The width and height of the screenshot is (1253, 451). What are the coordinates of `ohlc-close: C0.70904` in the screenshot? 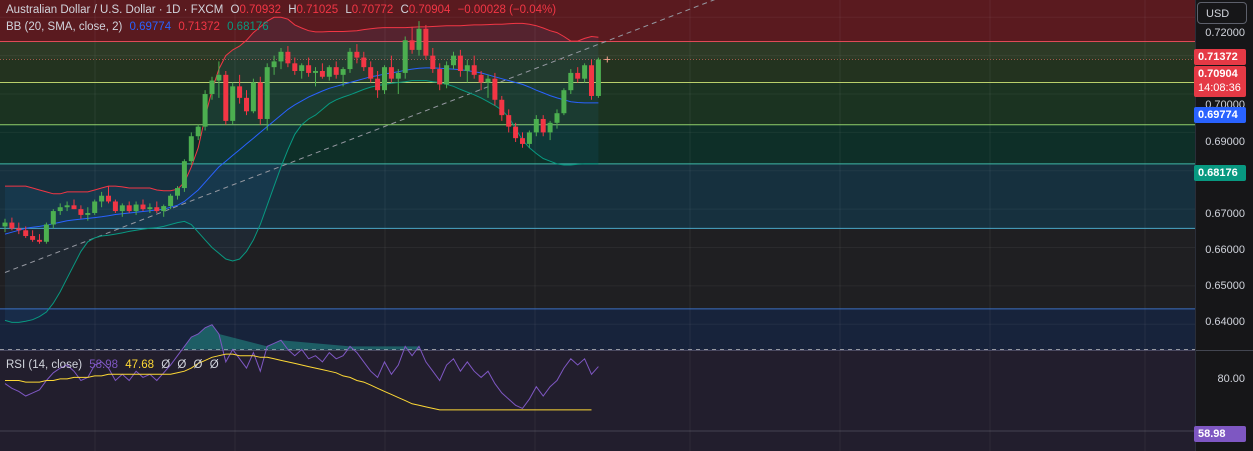 It's located at (425, 10).